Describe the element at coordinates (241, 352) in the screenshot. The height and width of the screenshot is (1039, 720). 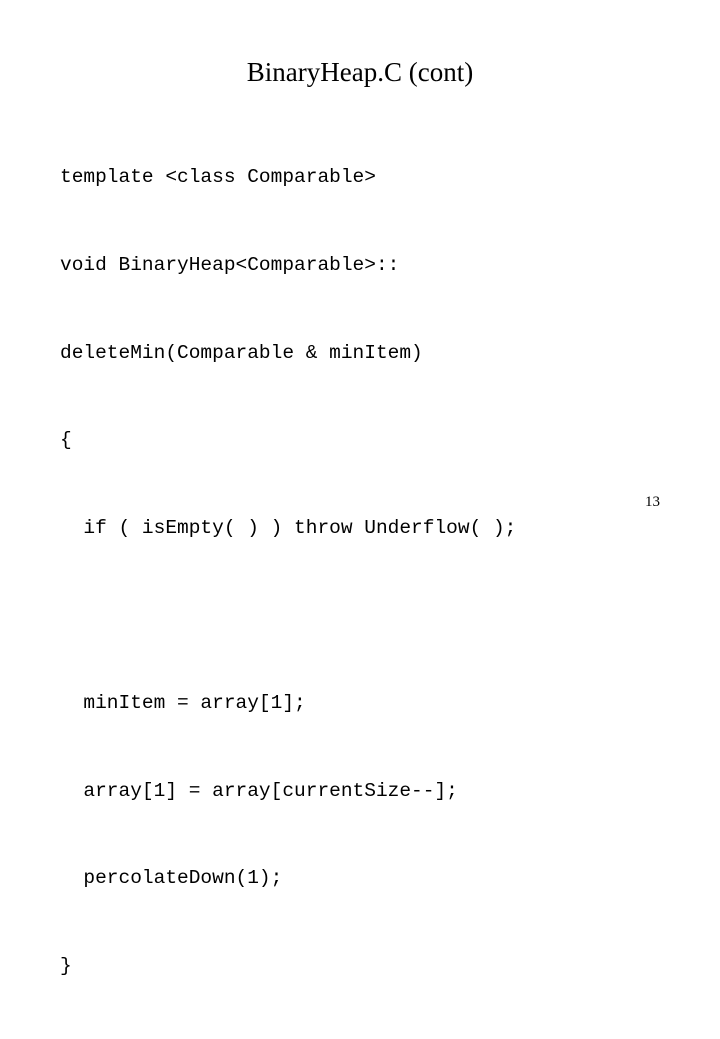
I see `code-line: deleteMin(Comparable & minItem)` at that location.